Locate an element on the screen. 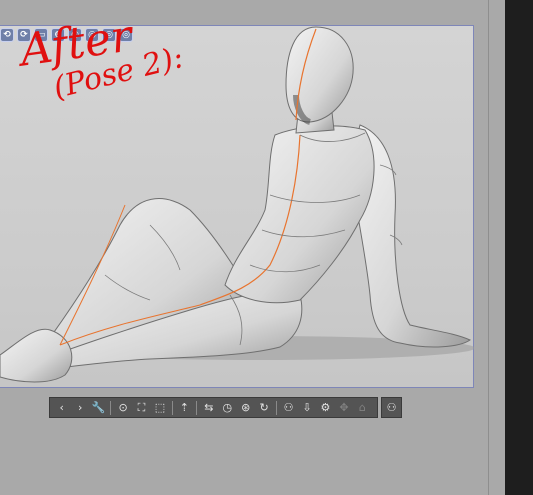 This screenshot has width=533, height=495. object-launcher-toolbar: ‹ › 🔧 ⊙ ⛶ ⬚ ⇡ ⇆ ◷ ⊛ ↻ ⚇ ⇩ ⚙ ✥ ⌂ is located at coordinates (213, 407).